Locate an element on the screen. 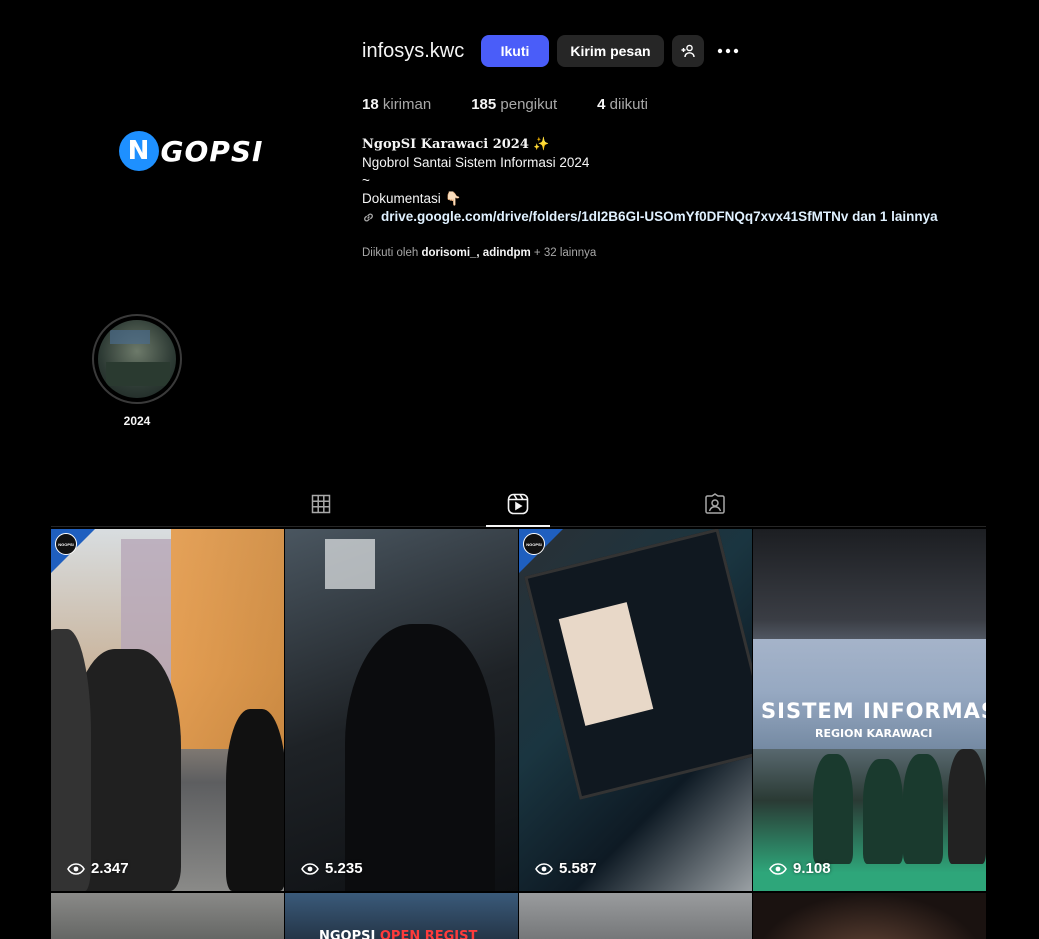 Image resolution: width=1039 pixels, height=939 pixels. active-tab-indicator is located at coordinates (518, 526).